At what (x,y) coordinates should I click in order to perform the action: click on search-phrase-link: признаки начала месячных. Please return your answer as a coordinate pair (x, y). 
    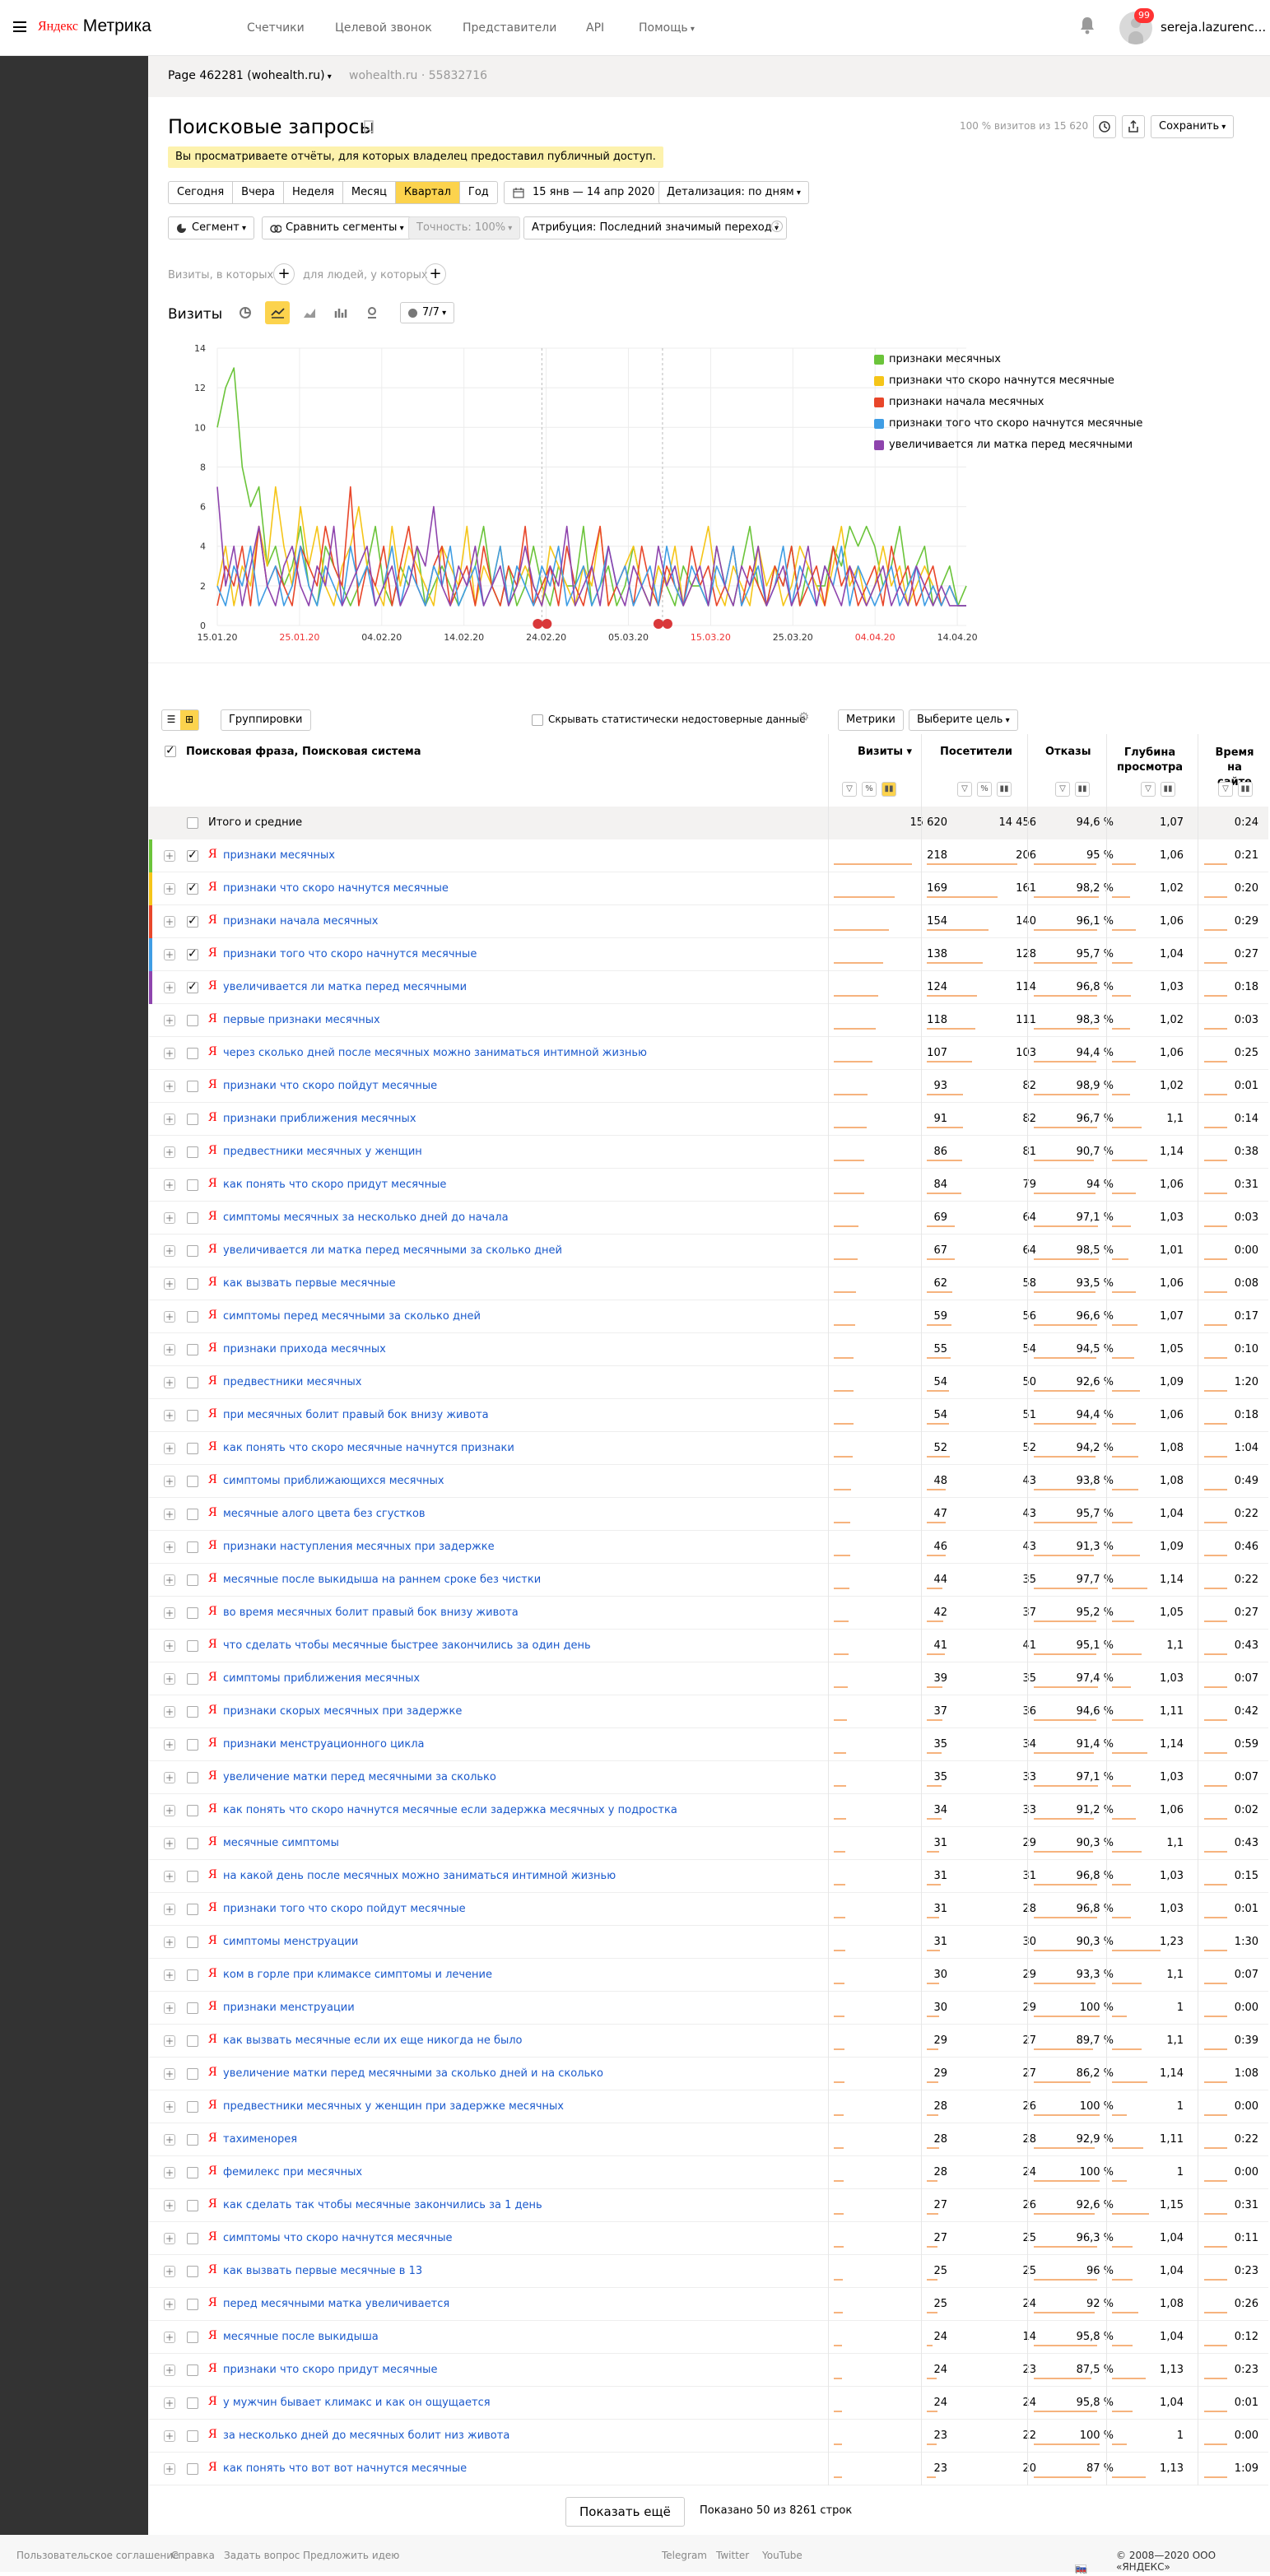
    Looking at the image, I should click on (300, 921).